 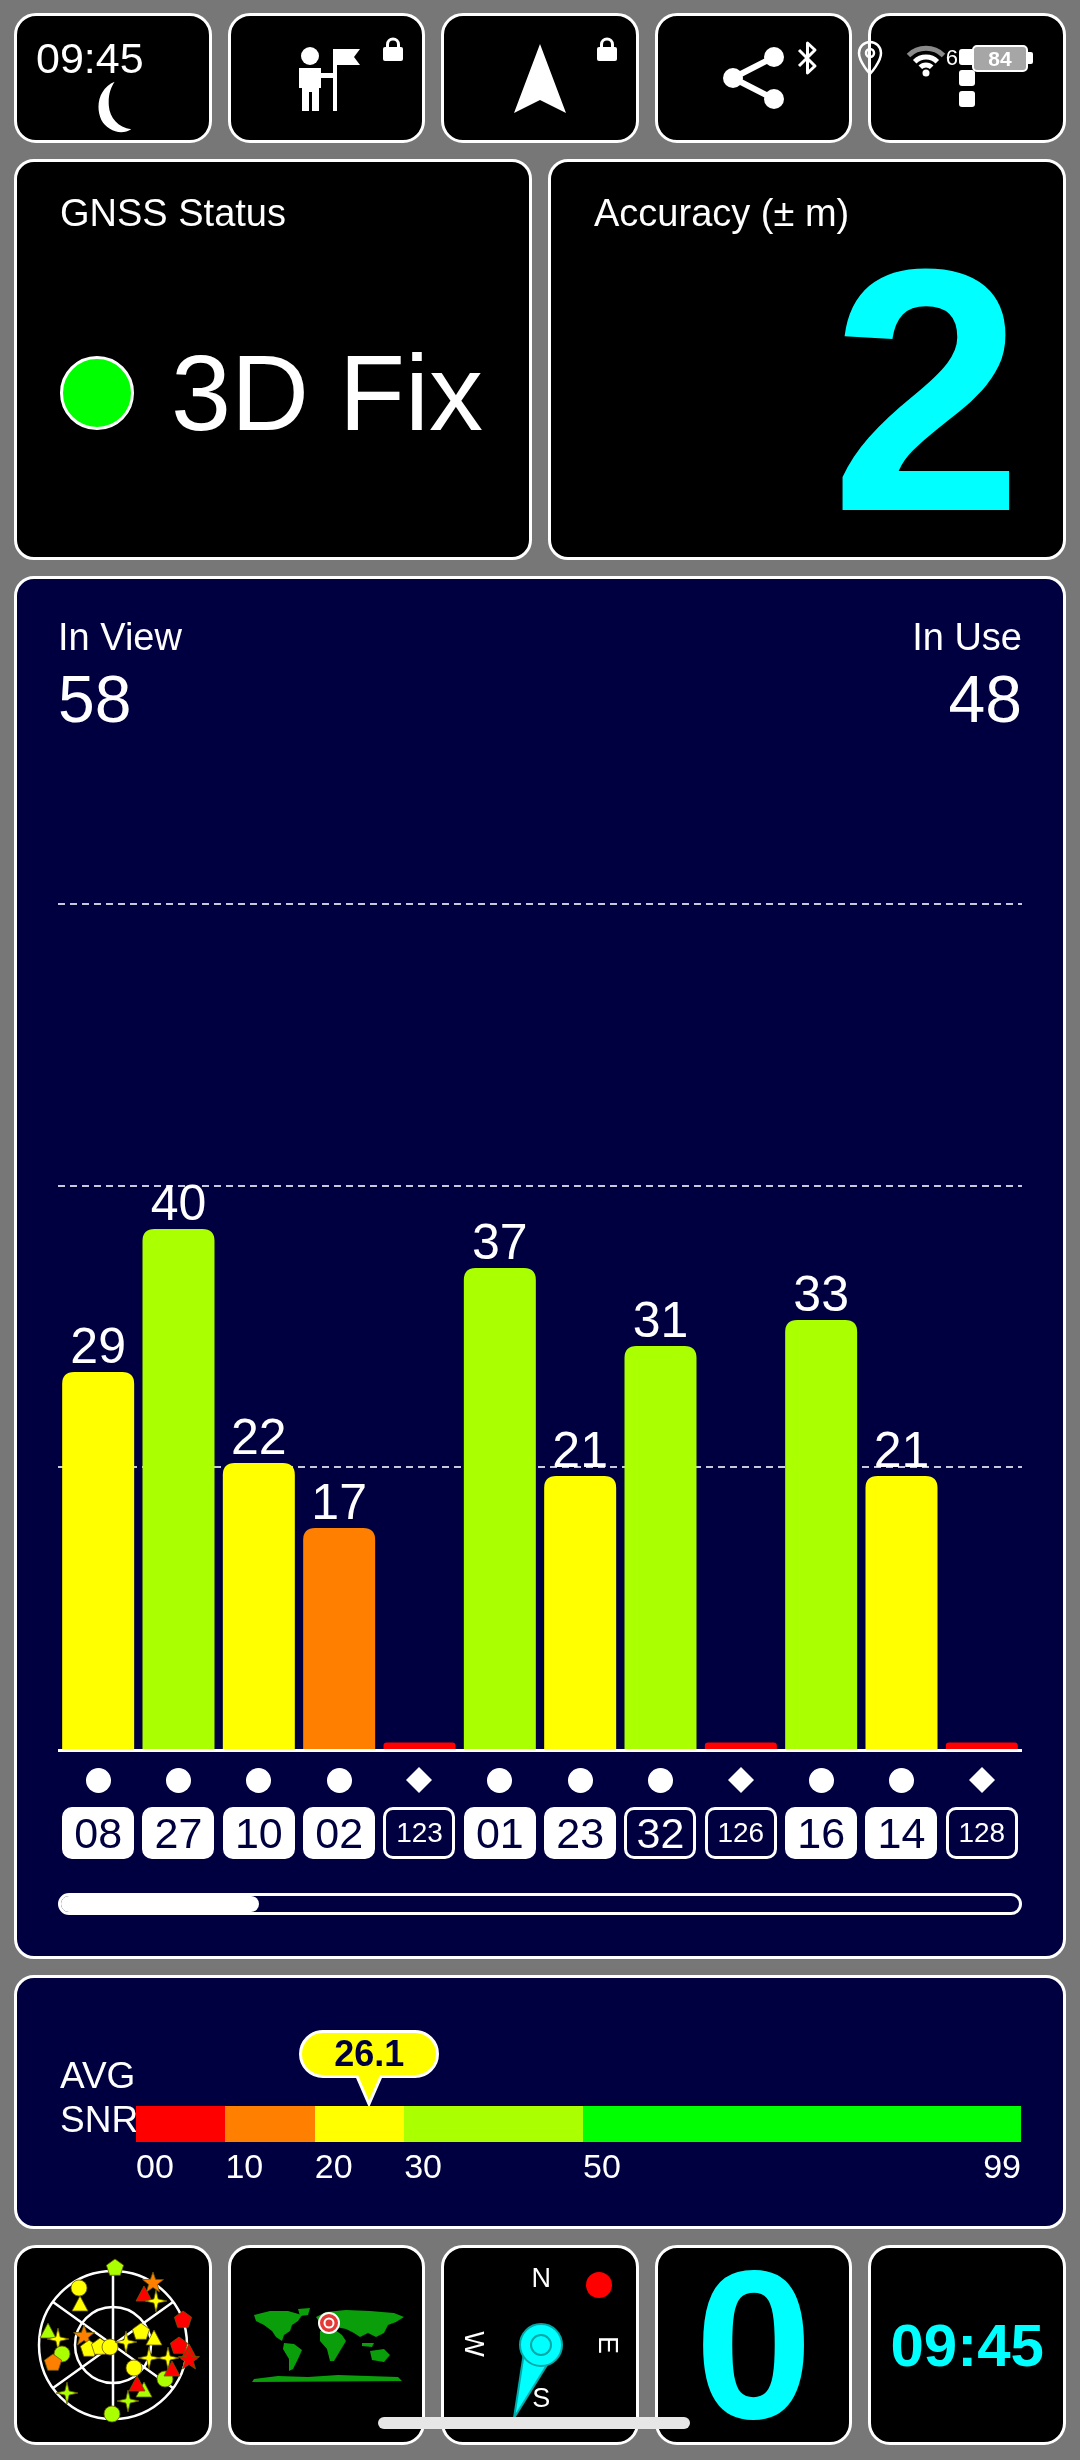 What do you see at coordinates (951, 58) in the screenshot?
I see `wifi-standard-label: 6` at bounding box center [951, 58].